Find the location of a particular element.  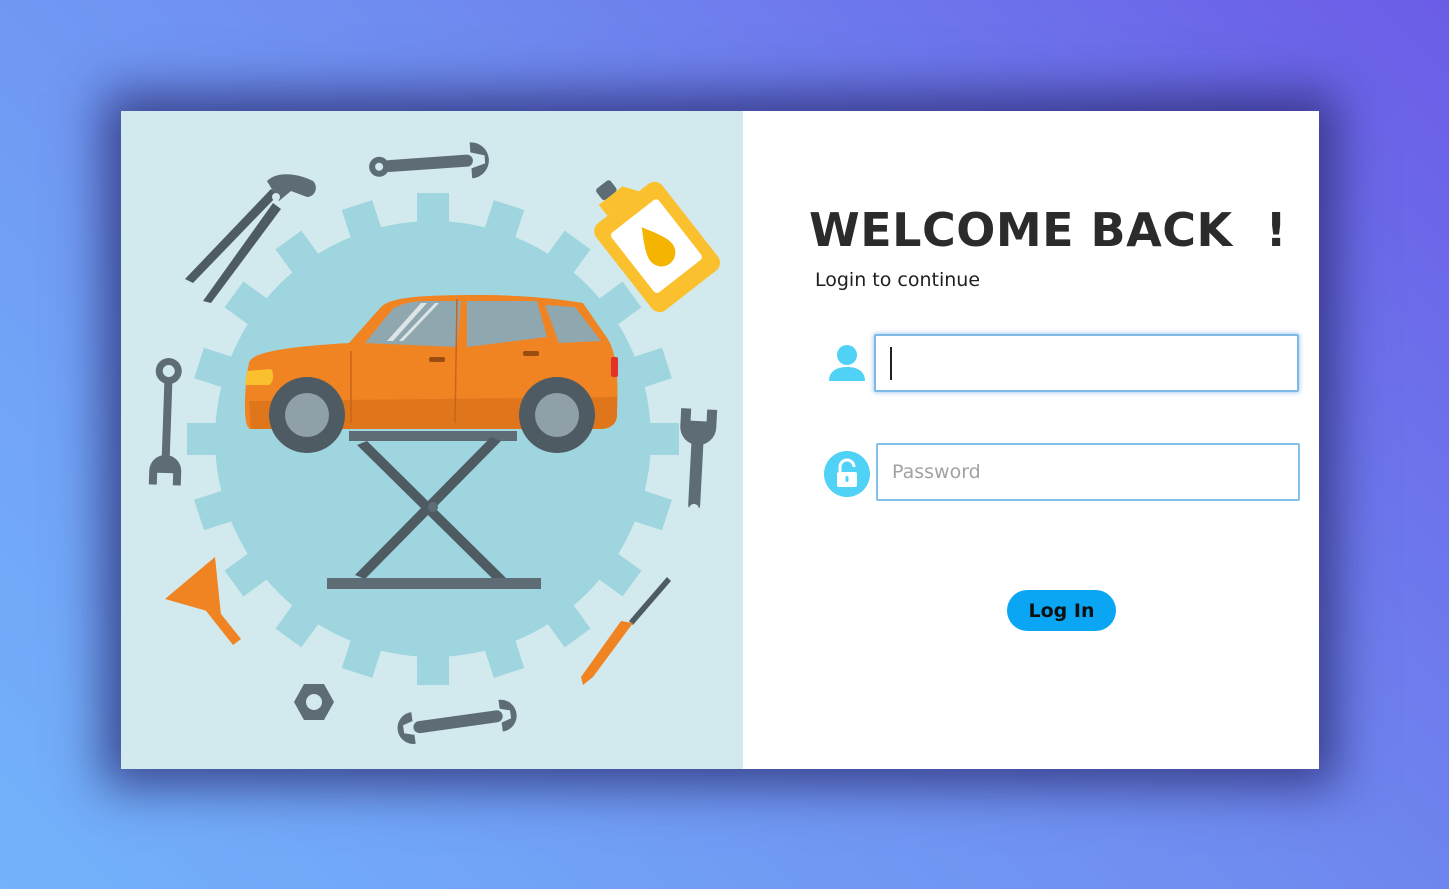

text-caret is located at coordinates (891, 363).